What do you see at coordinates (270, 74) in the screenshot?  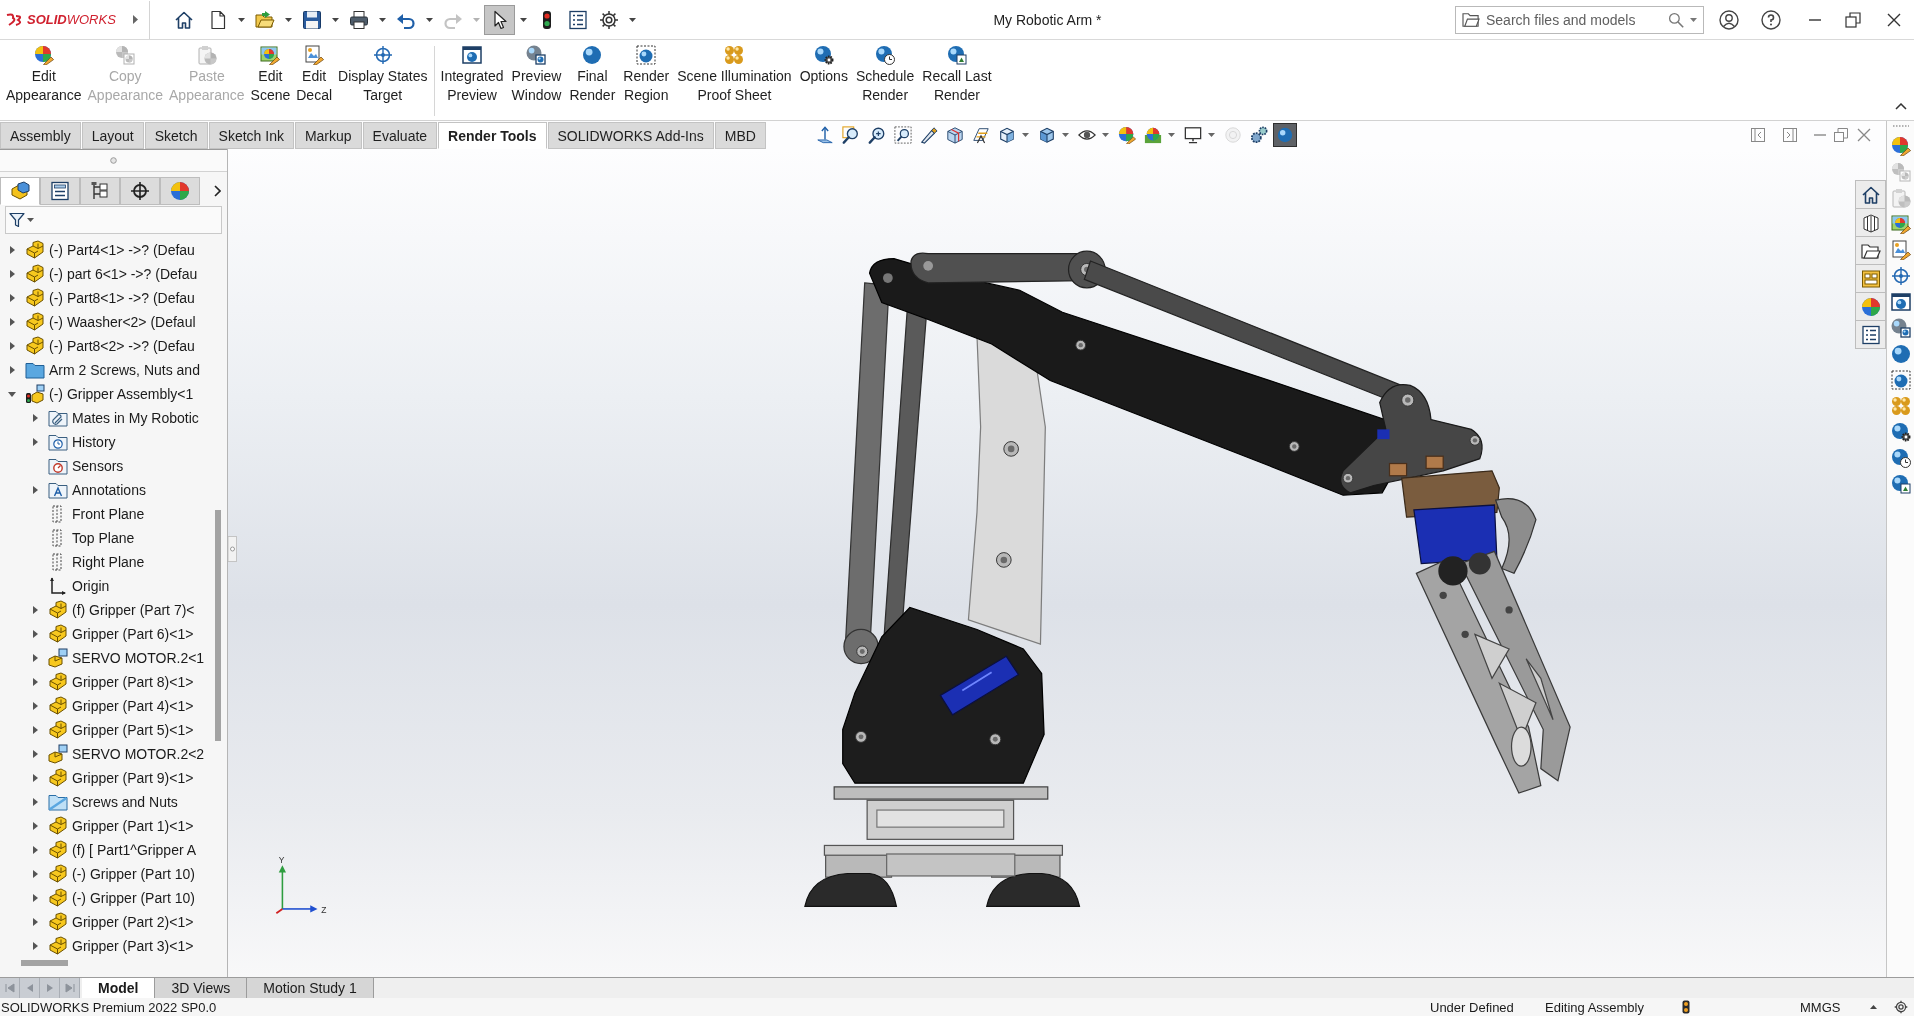 I see `ribbon-button: Edit Scene` at bounding box center [270, 74].